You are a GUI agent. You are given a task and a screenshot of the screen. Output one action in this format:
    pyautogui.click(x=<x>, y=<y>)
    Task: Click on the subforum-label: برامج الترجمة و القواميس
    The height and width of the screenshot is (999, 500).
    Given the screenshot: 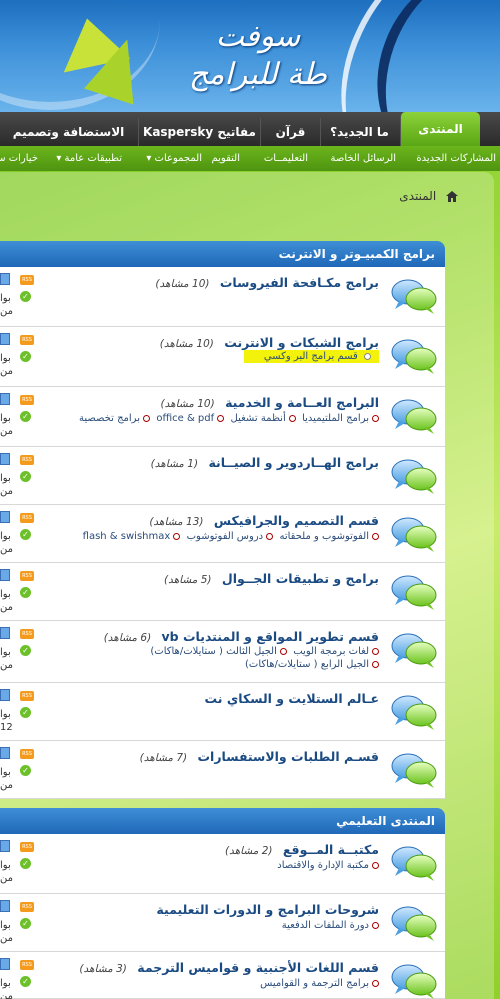 What is the action you would take?
    pyautogui.click(x=314, y=983)
    